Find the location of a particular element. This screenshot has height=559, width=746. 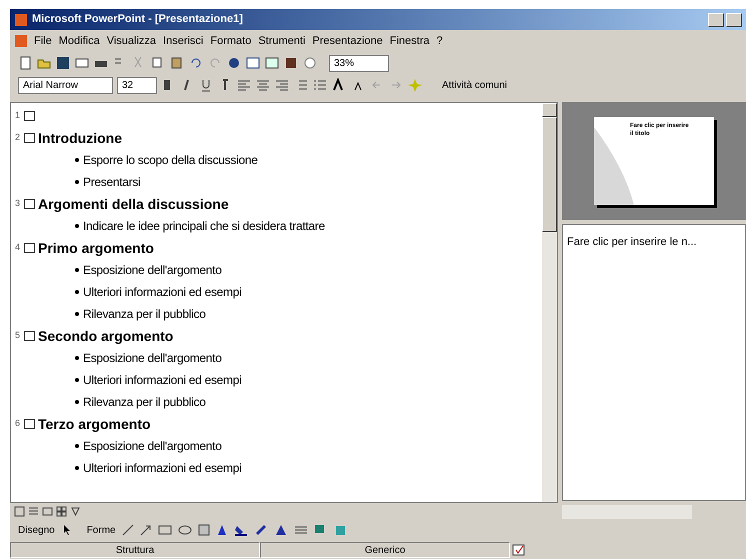

font-name: Arial Narrow is located at coordinates (50, 85).